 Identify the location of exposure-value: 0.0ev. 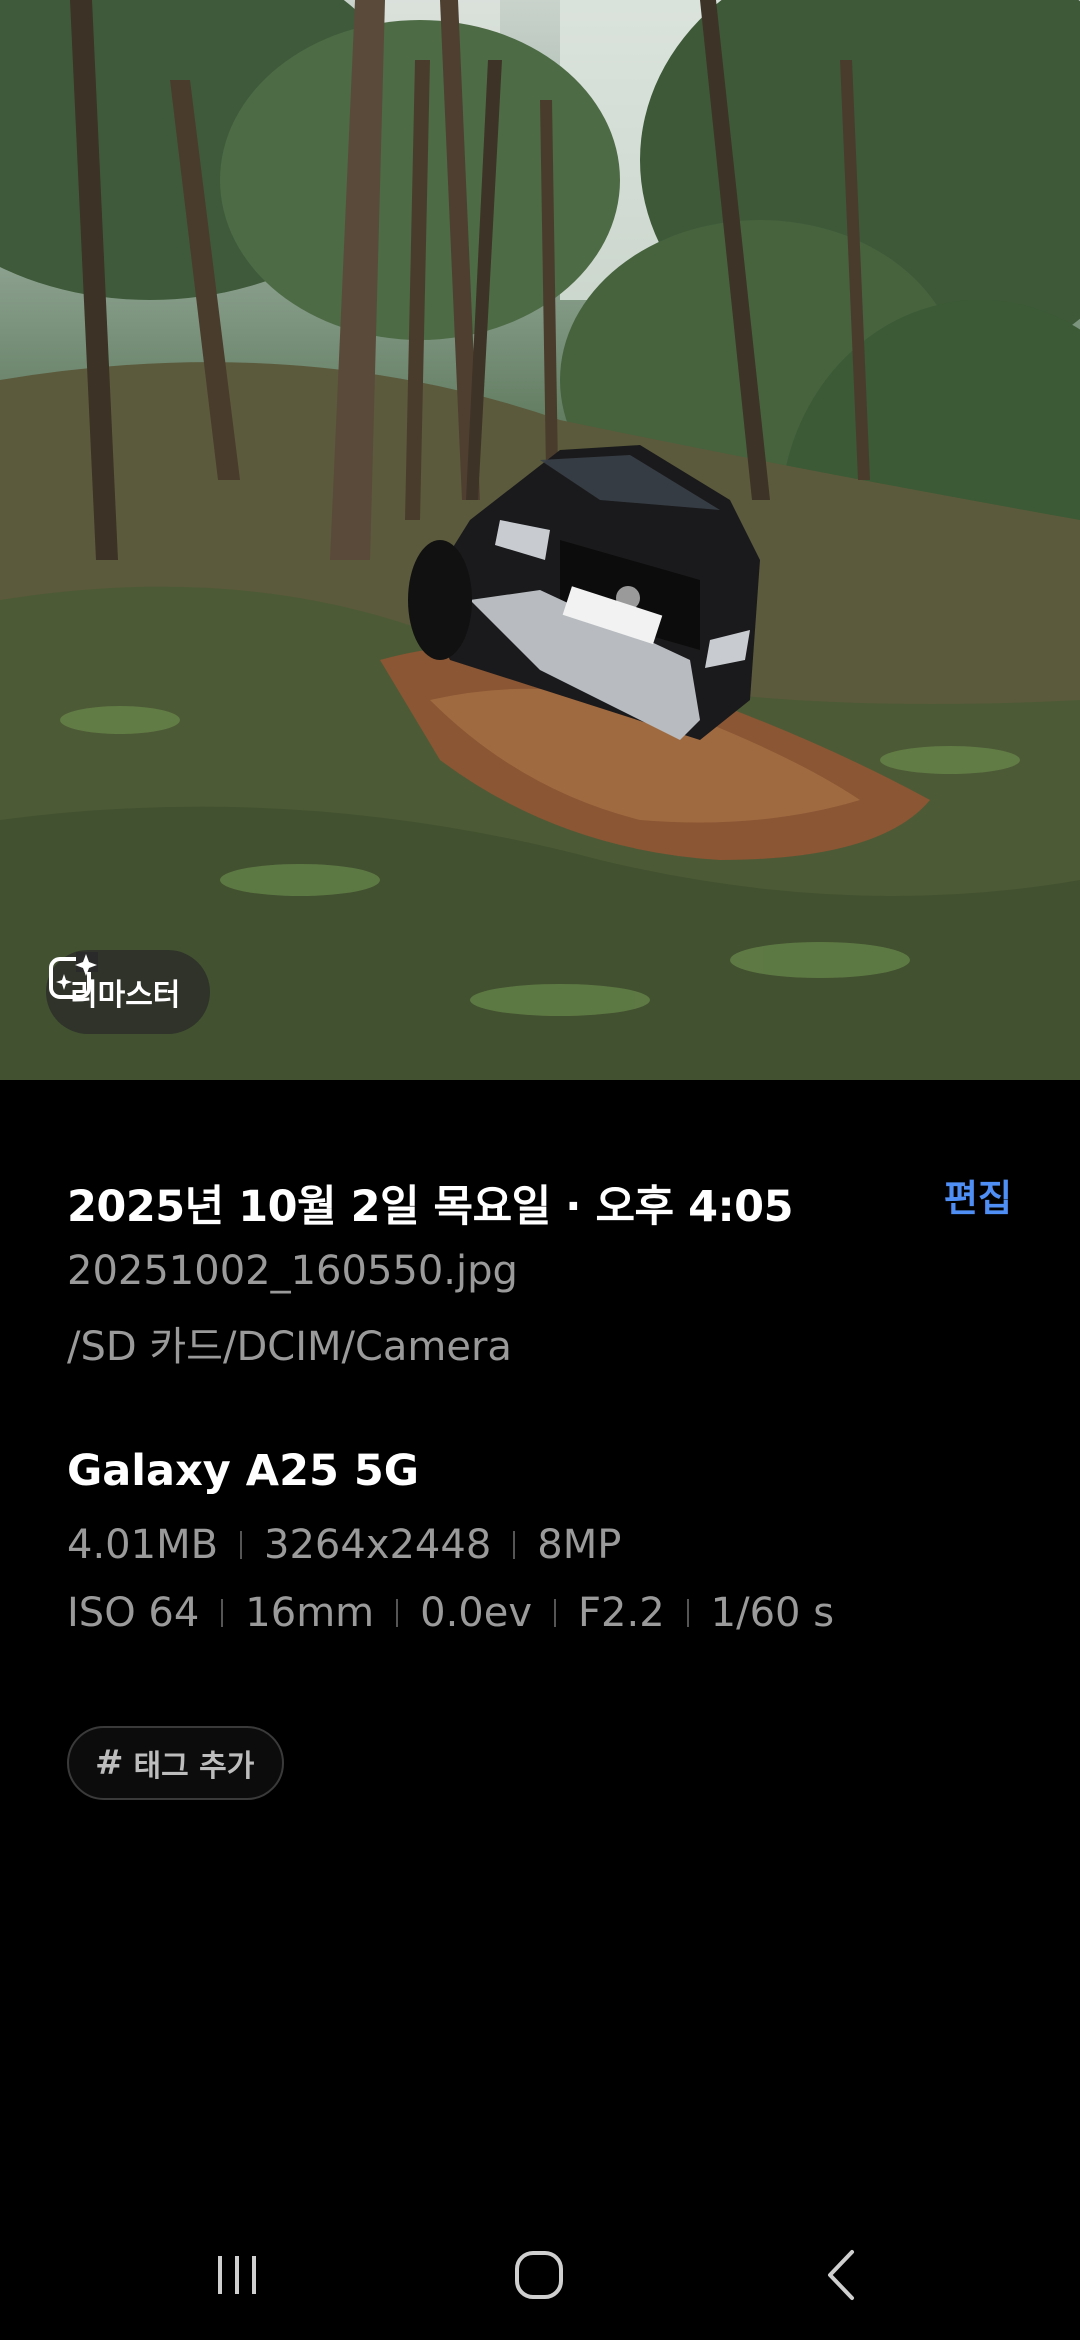
(476, 1613).